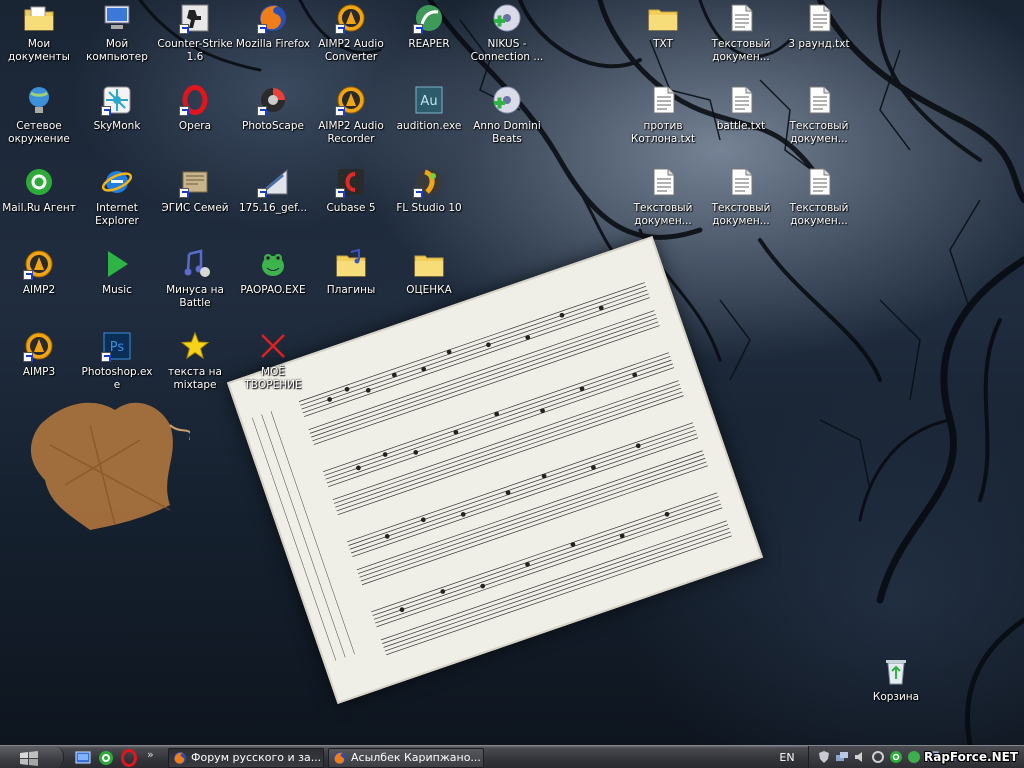  What do you see at coordinates (150, 754) in the screenshot?
I see `quicklaunch-more-button: »` at bounding box center [150, 754].